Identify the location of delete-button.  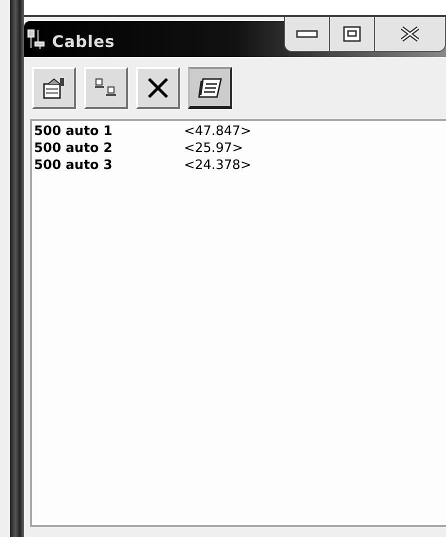
(158, 88).